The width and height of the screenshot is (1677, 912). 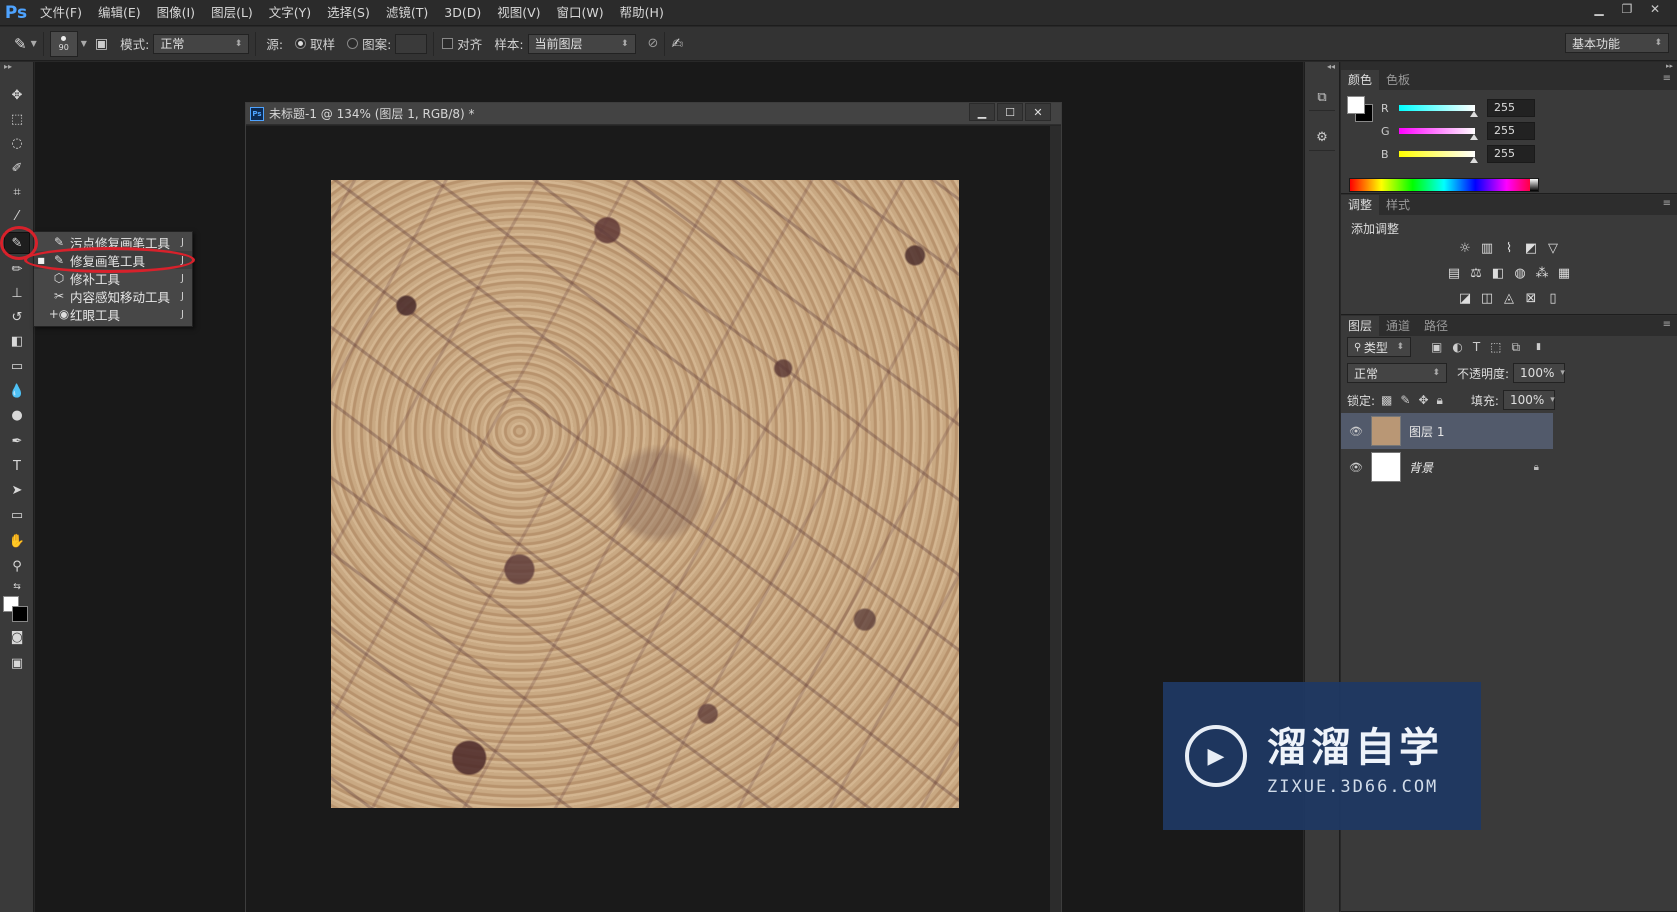 I want to click on tab-channels: 通道, so click(x=1398, y=326).